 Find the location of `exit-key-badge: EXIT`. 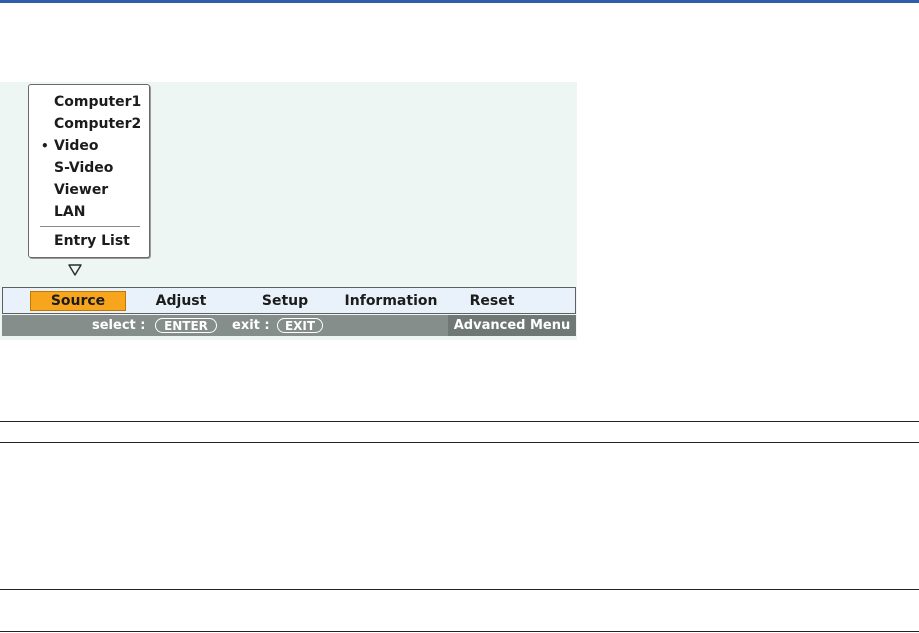

exit-key-badge: EXIT is located at coordinates (300, 325).